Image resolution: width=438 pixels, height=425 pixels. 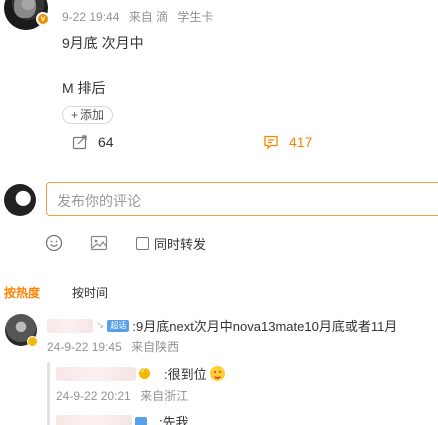 What do you see at coordinates (48, 393) in the screenshot?
I see `reply-thread-bar` at bounding box center [48, 393].